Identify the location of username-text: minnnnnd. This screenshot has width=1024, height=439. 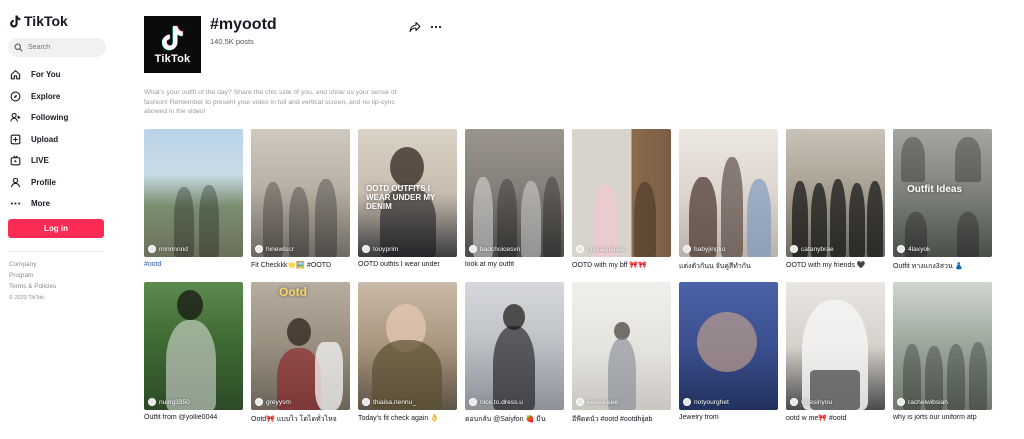
(173, 249).